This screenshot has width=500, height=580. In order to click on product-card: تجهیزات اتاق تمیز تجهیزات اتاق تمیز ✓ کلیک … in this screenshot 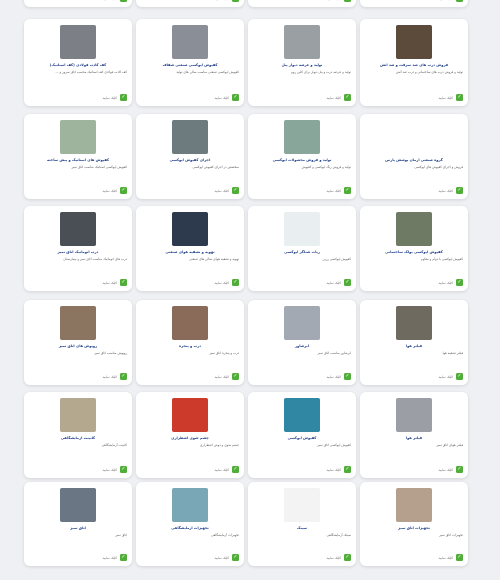, I will do `click(414, 524)`.